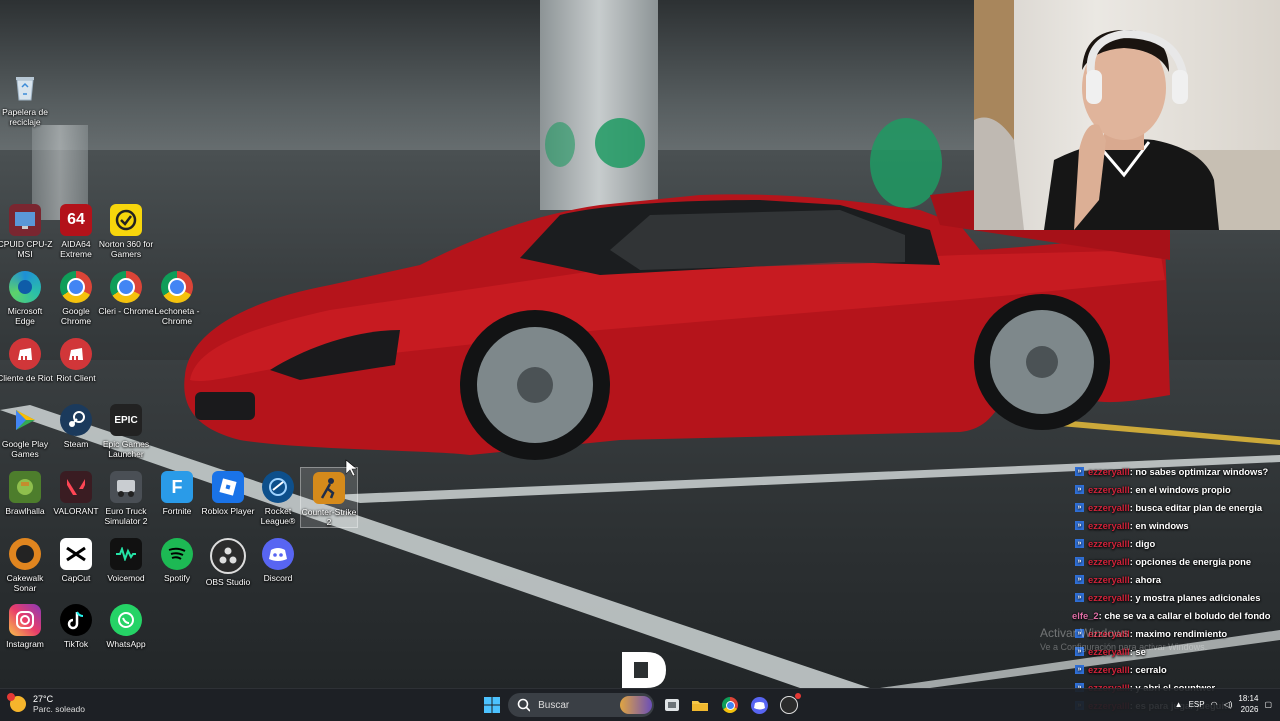 The height and width of the screenshot is (721, 1280). Describe the element at coordinates (1248, 698) in the screenshot. I see `clock-time: 18:14` at that location.